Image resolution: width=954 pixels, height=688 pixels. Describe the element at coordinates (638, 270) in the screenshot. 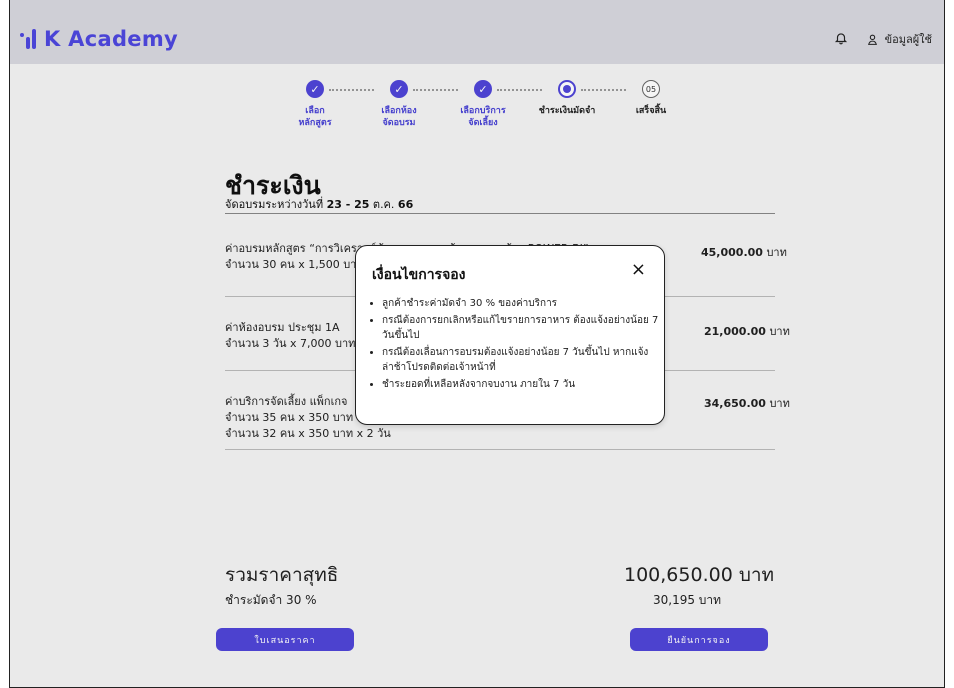

I see `close-icon: ×` at that location.